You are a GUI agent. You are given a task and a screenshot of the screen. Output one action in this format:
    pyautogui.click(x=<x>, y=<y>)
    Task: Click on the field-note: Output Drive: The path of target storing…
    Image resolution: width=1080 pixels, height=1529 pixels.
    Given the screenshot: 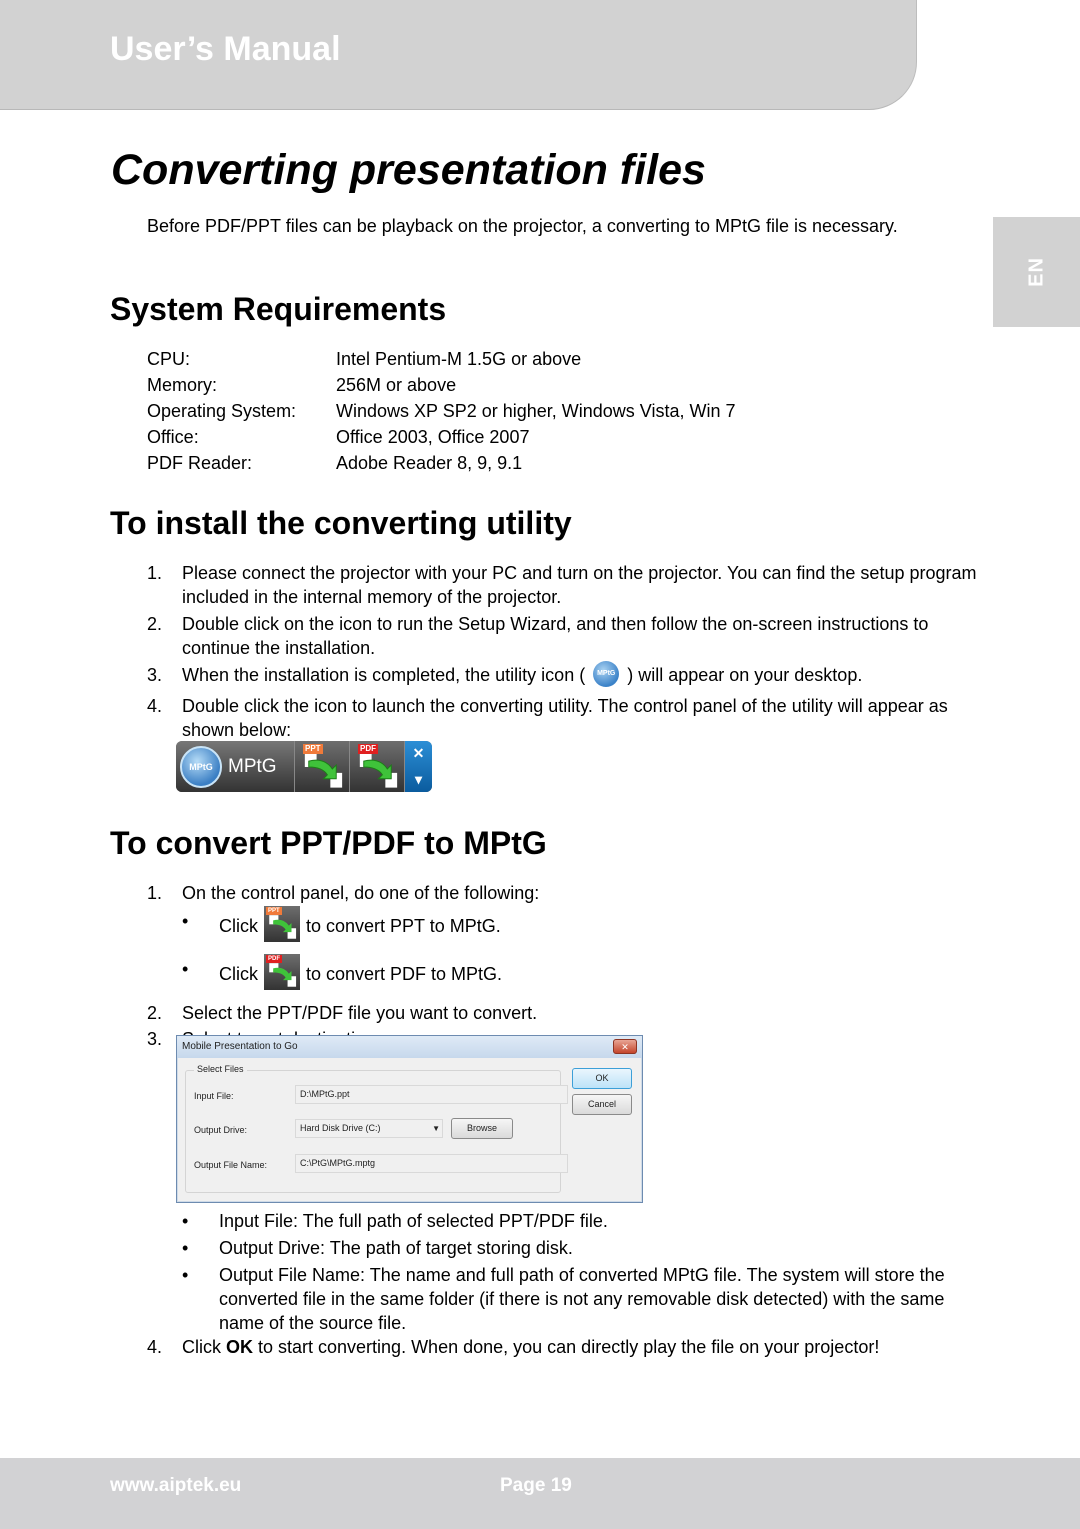 What is the action you would take?
    pyautogui.click(x=577, y=1248)
    